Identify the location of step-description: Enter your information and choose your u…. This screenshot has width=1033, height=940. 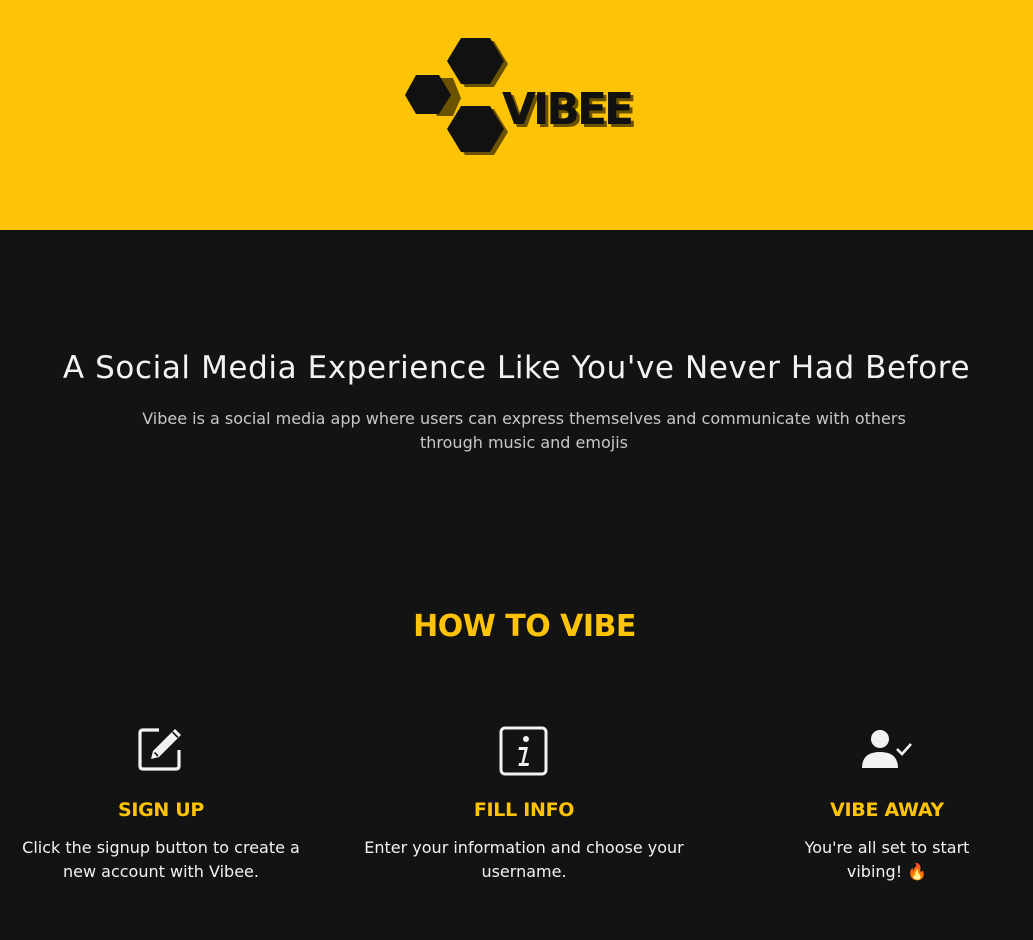
(524, 859).